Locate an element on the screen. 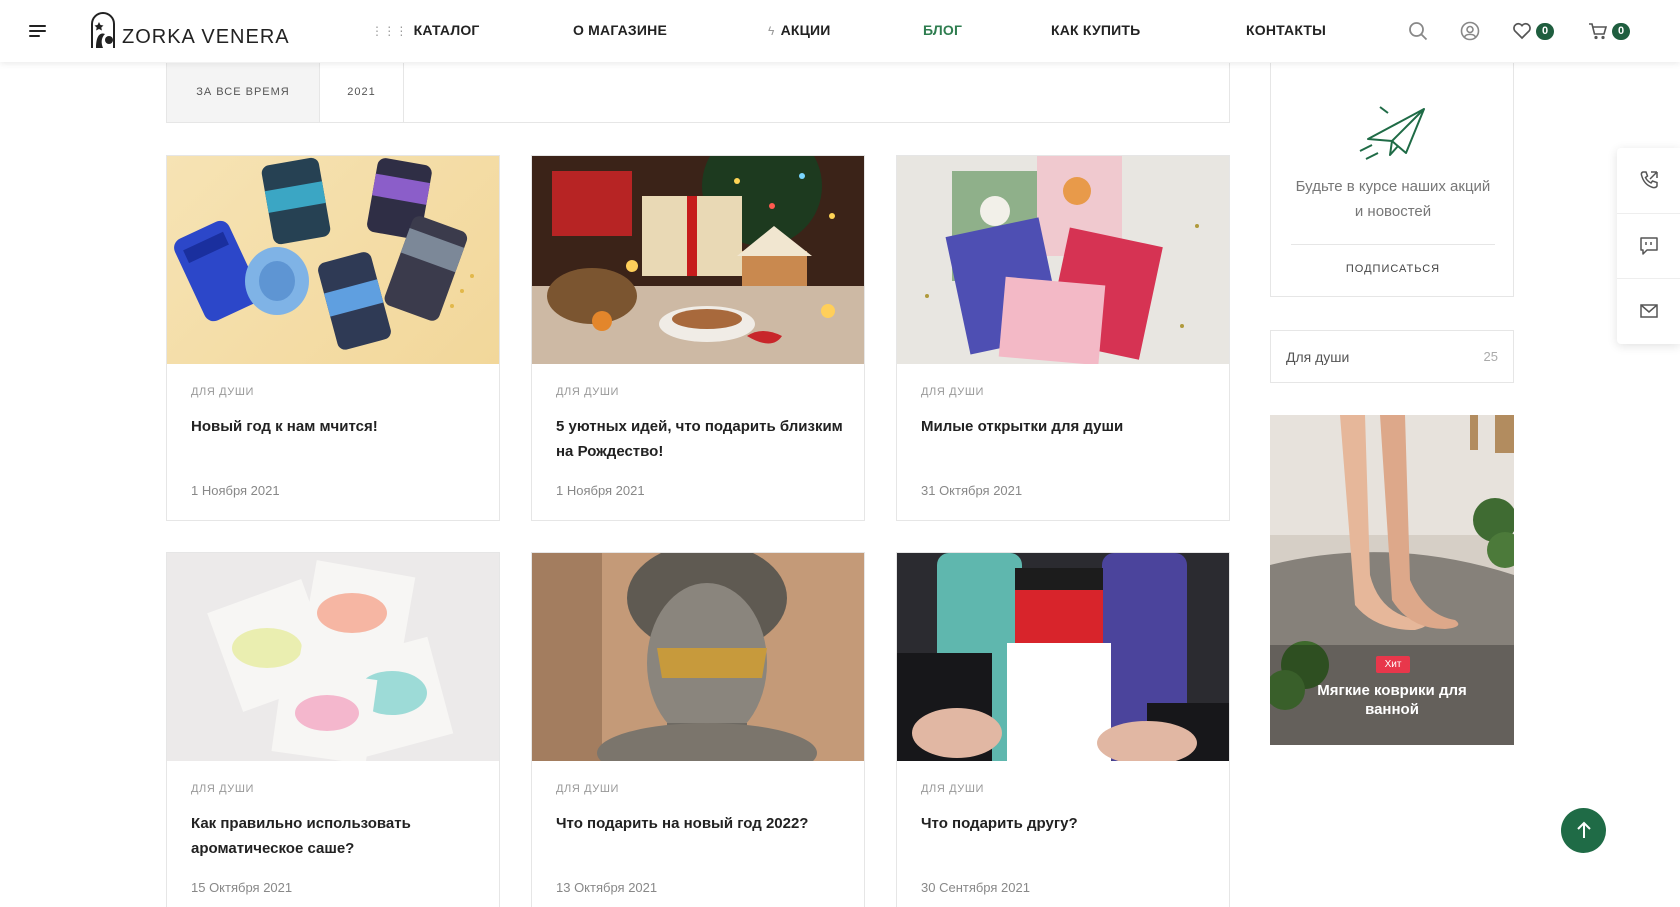 Image resolution: width=1680 pixels, height=907 pixels. post-date: 15 Октября 2021 is located at coordinates (242, 887).